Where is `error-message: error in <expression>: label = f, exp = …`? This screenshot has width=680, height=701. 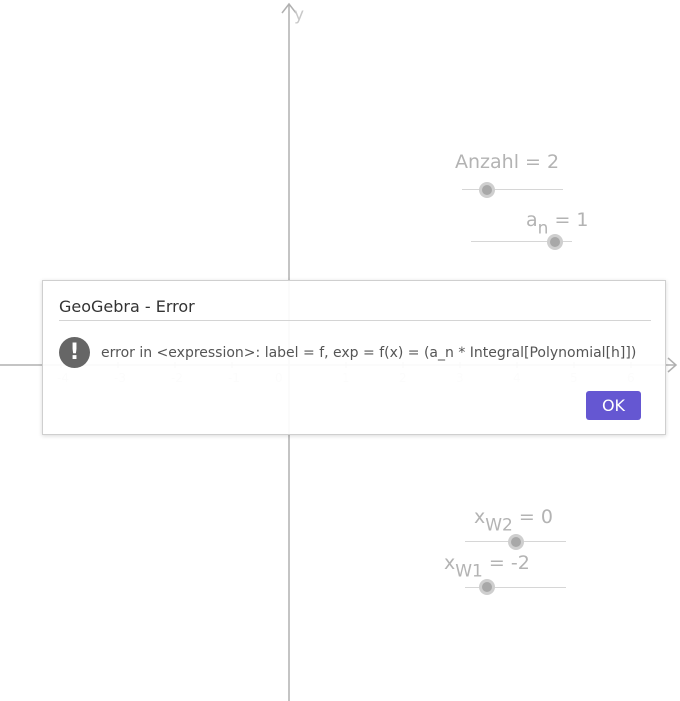
error-message: error in <expression>: label = f, exp = … is located at coordinates (369, 353).